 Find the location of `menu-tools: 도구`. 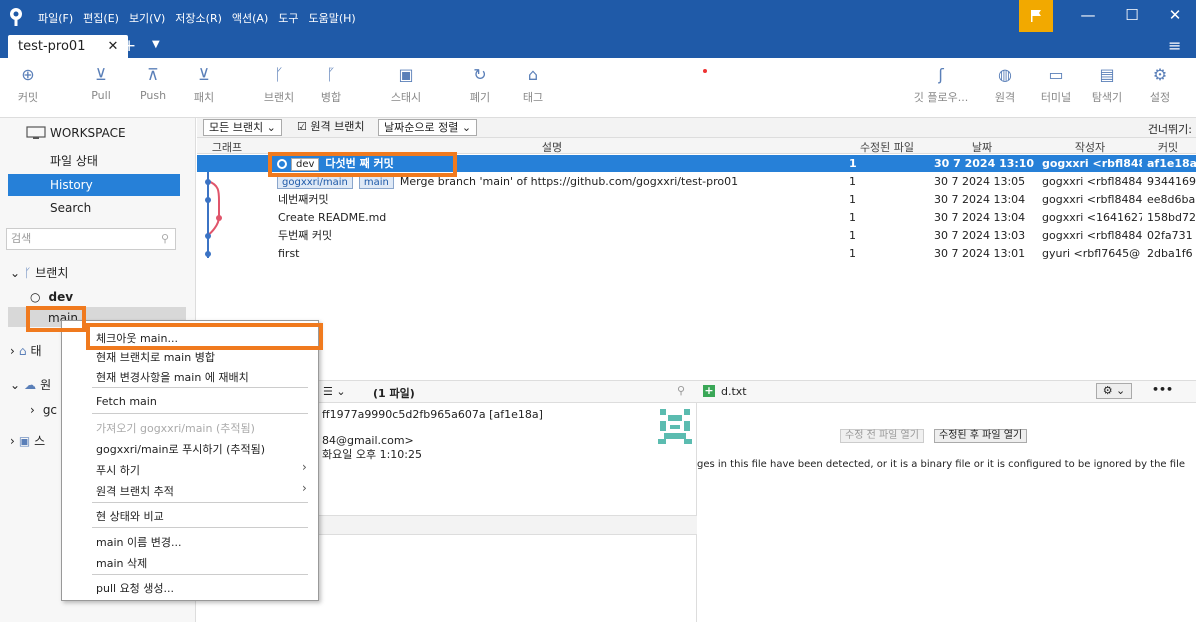

menu-tools: 도구 is located at coordinates (288, 18).